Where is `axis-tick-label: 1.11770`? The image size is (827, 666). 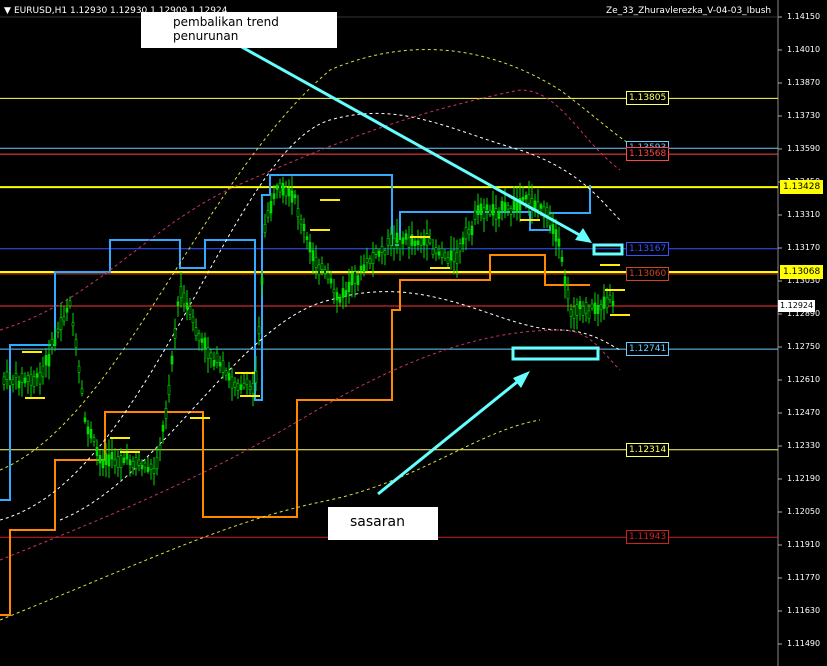 axis-tick-label: 1.11770 is located at coordinates (804, 577).